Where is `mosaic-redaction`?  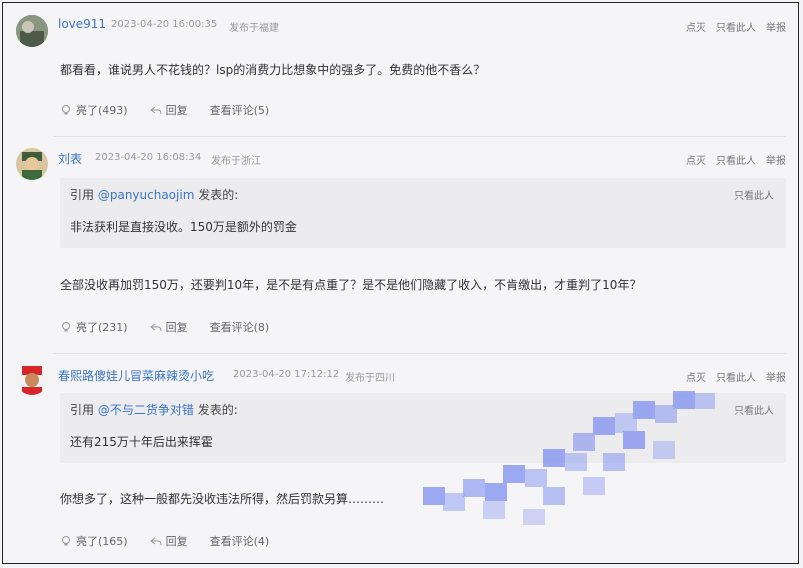 mosaic-redaction is located at coordinates (569, 458).